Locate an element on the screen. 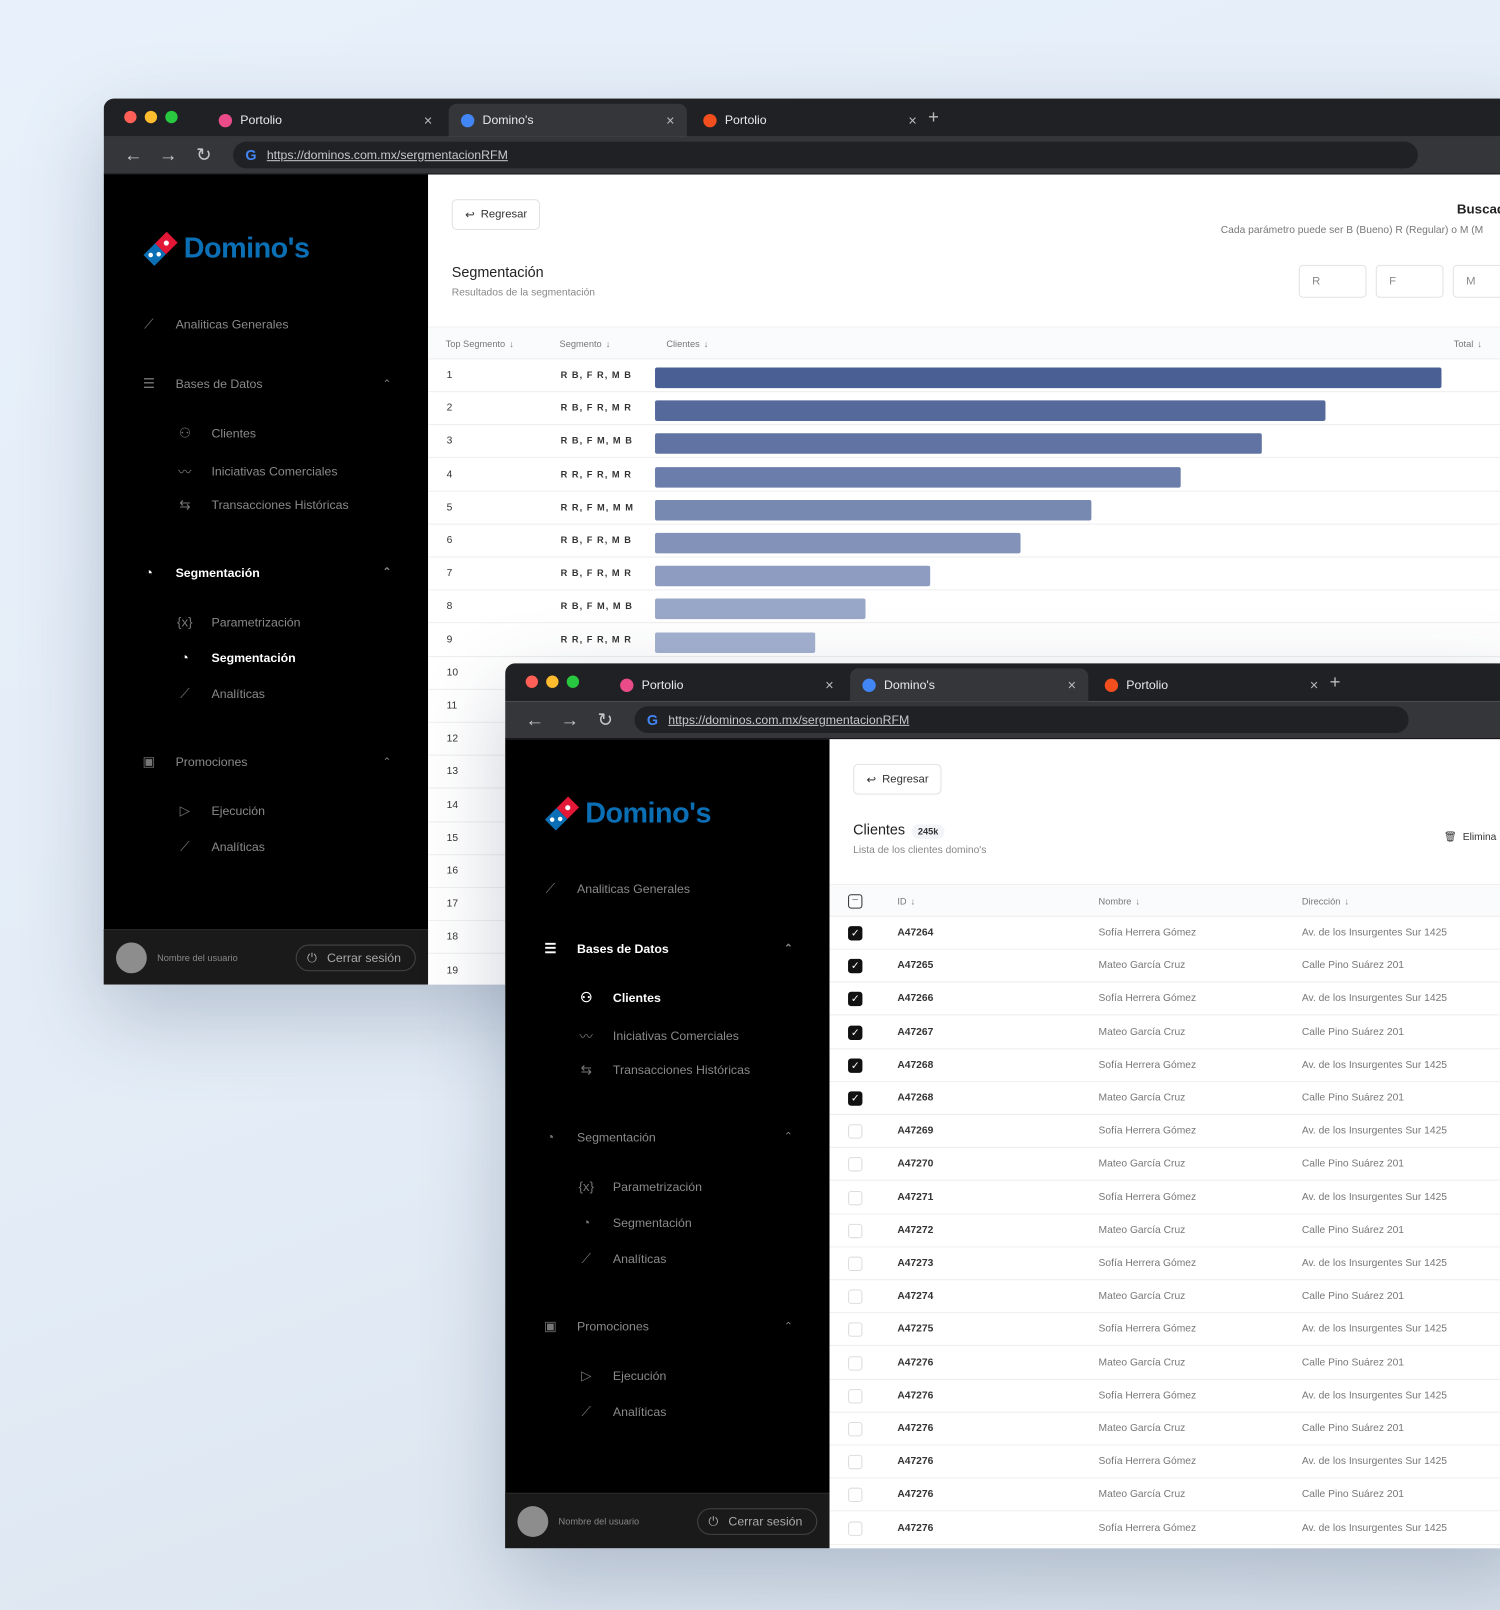 This screenshot has width=1500, height=1610. column-header: Total ↓ is located at coordinates (1468, 344).